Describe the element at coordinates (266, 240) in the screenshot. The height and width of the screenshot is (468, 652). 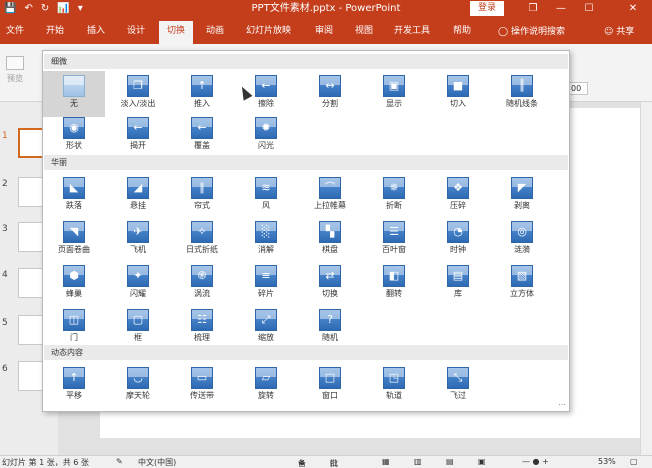
I see `transition-dissolve: ░ 消解` at that location.